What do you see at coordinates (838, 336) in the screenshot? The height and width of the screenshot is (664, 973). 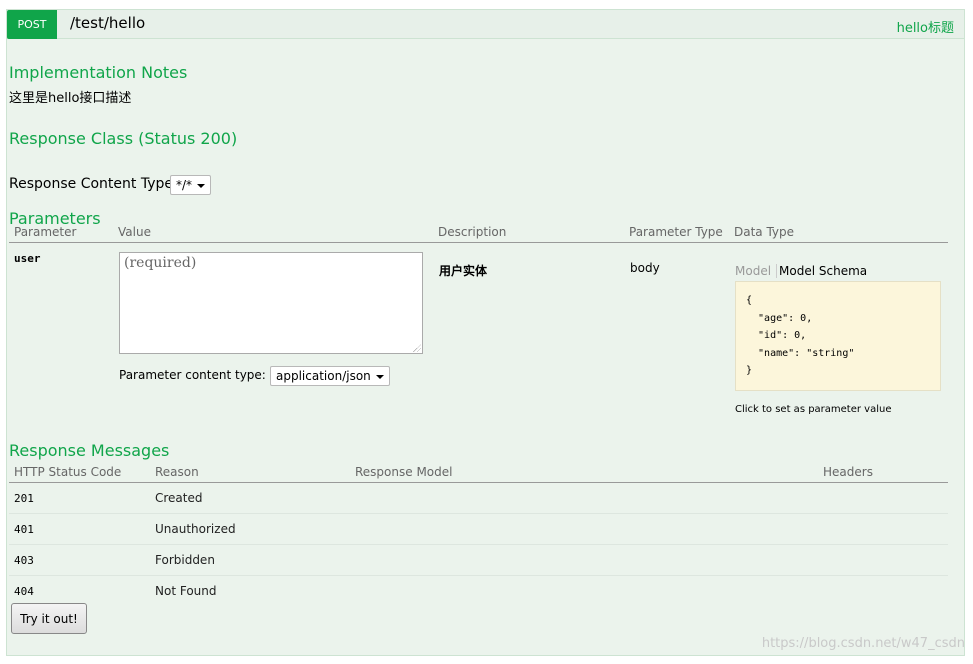 I see `model-schema-snippet: { "age": 0, "id": 0, "name": "string" }` at bounding box center [838, 336].